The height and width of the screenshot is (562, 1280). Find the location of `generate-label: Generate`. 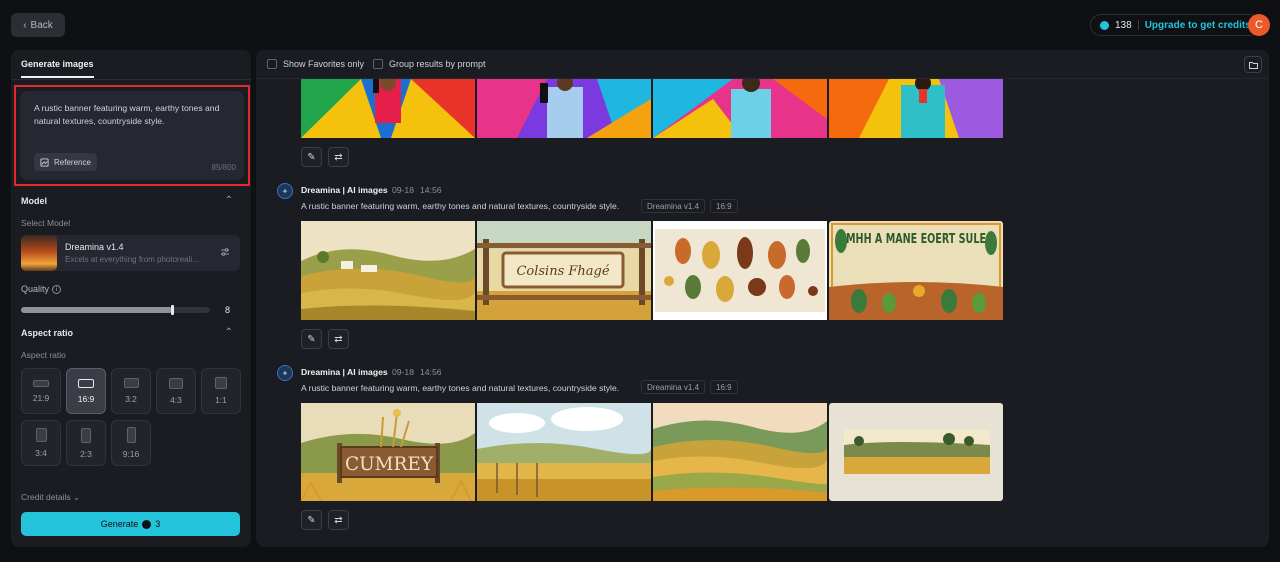

generate-label: Generate is located at coordinates (119, 524).